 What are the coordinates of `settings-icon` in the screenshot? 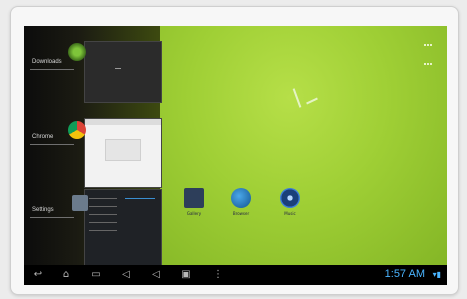 It's located at (80, 203).